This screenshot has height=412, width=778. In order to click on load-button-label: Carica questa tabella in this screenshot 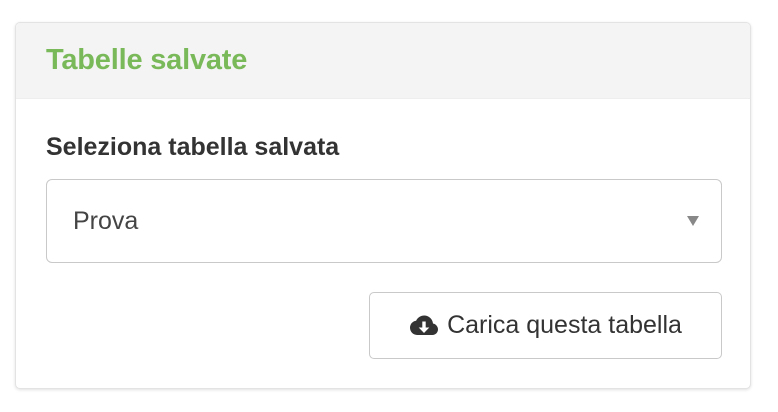, I will do `click(564, 325)`.